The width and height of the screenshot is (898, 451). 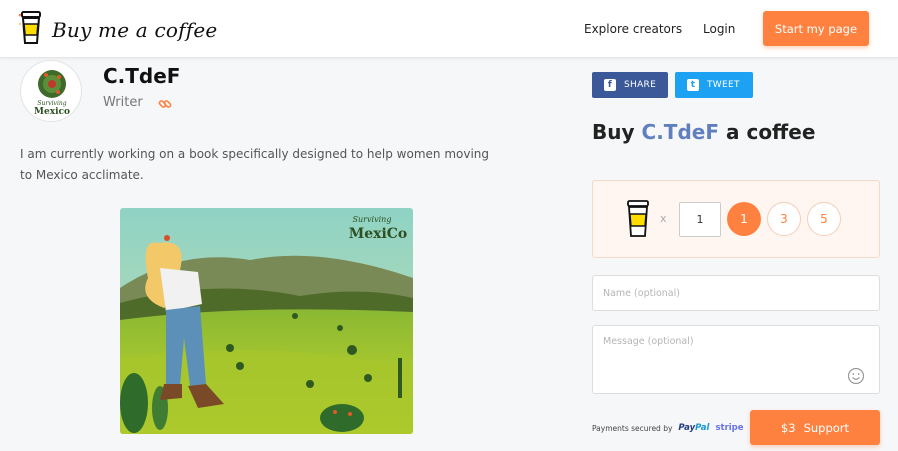 I want to click on message-field, so click(x=736, y=359).